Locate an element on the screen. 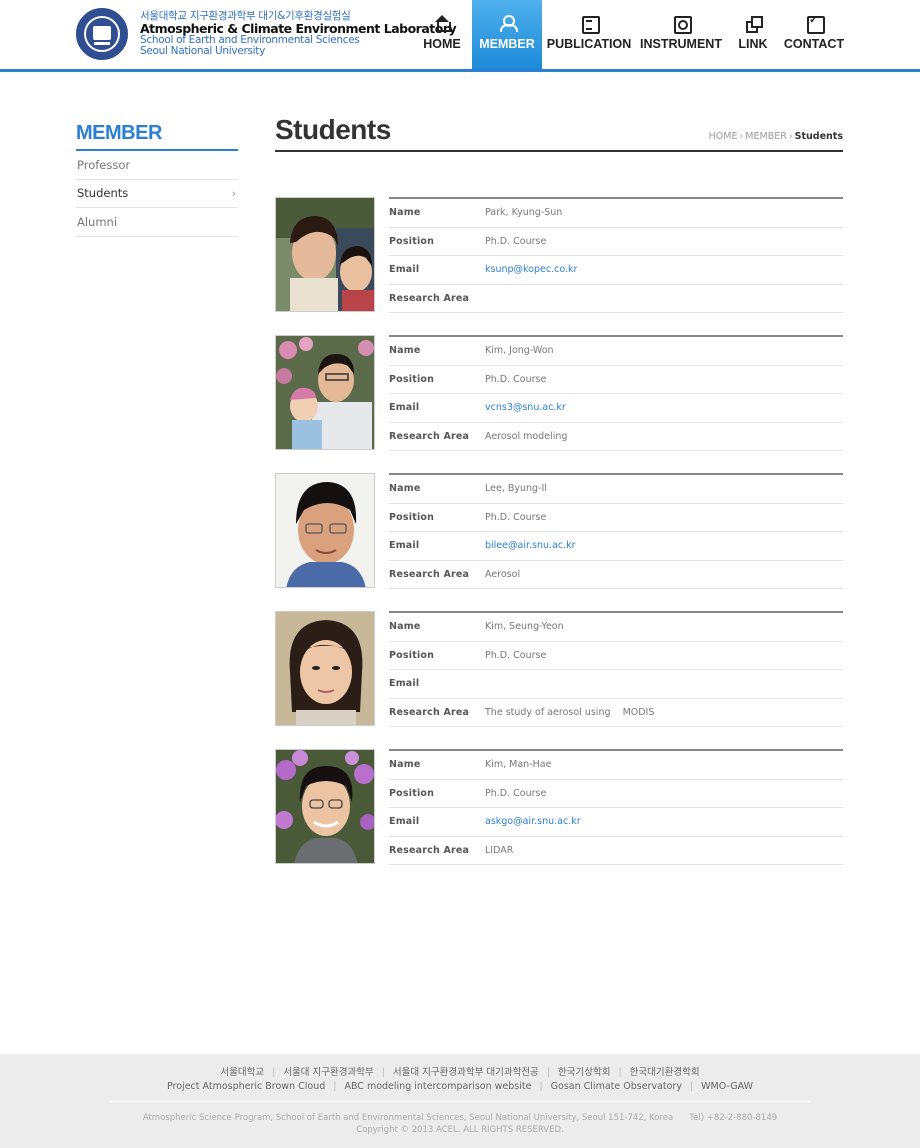 The width and height of the screenshot is (920, 1148). info-row: Name Kim, Seung-Yeon is located at coordinates (616, 627).